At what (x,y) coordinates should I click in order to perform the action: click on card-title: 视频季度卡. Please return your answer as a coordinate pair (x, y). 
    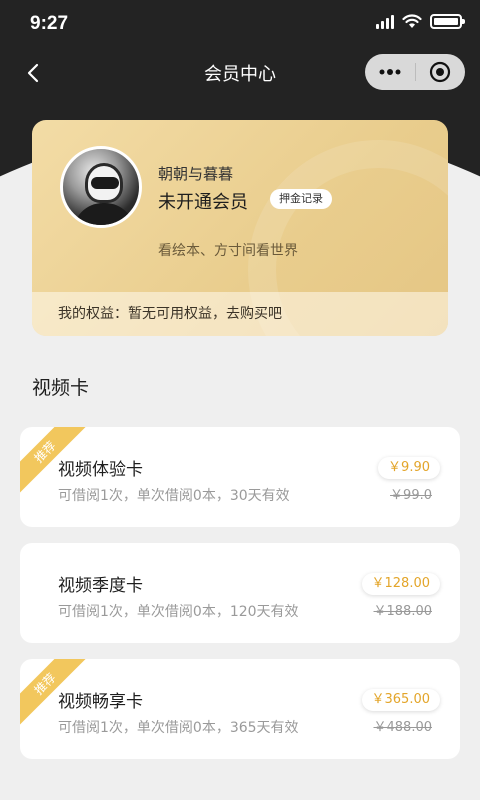
    Looking at the image, I should click on (100, 586).